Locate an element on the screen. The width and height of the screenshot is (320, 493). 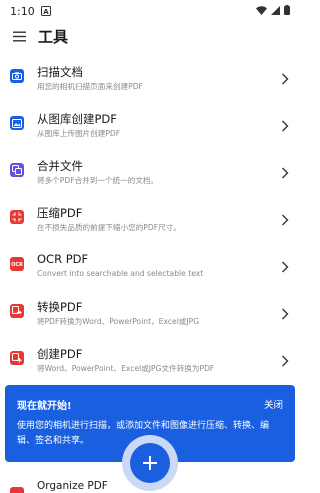
tool-subtitle: 用您的相机扫描页面来创建PDF is located at coordinates (90, 86).